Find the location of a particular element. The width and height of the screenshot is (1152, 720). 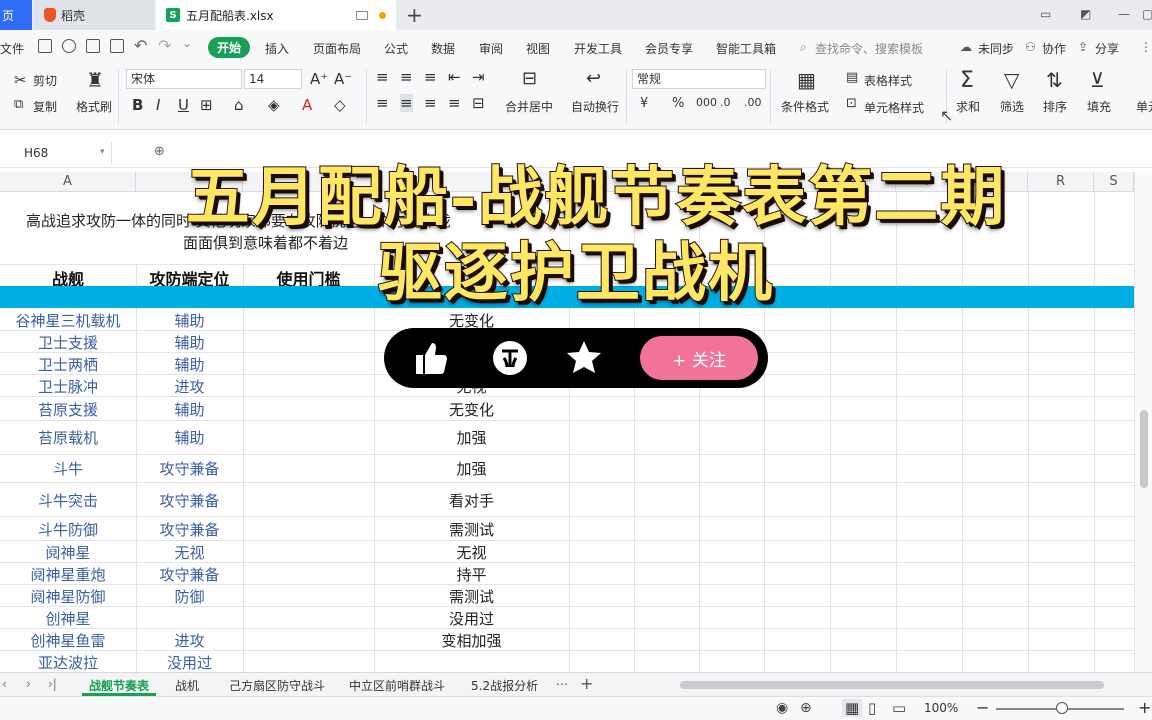

print-preview-icon is located at coordinates (117, 46).